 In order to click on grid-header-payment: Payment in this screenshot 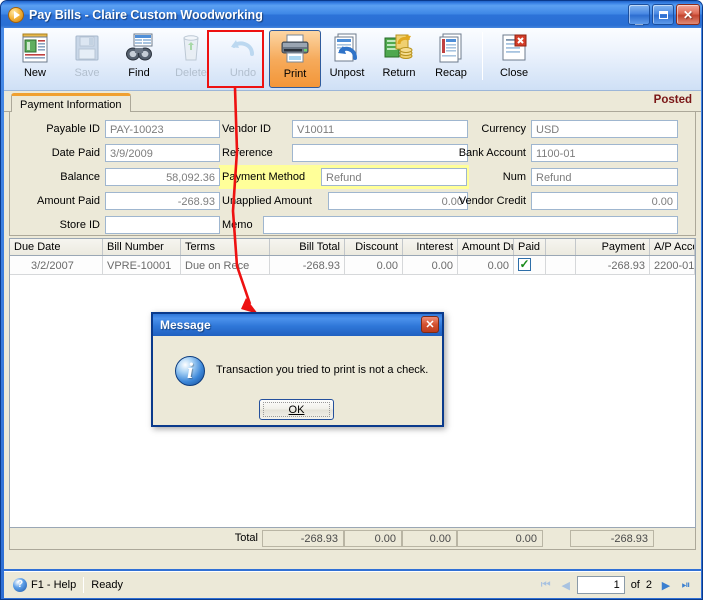, I will do `click(613, 247)`.